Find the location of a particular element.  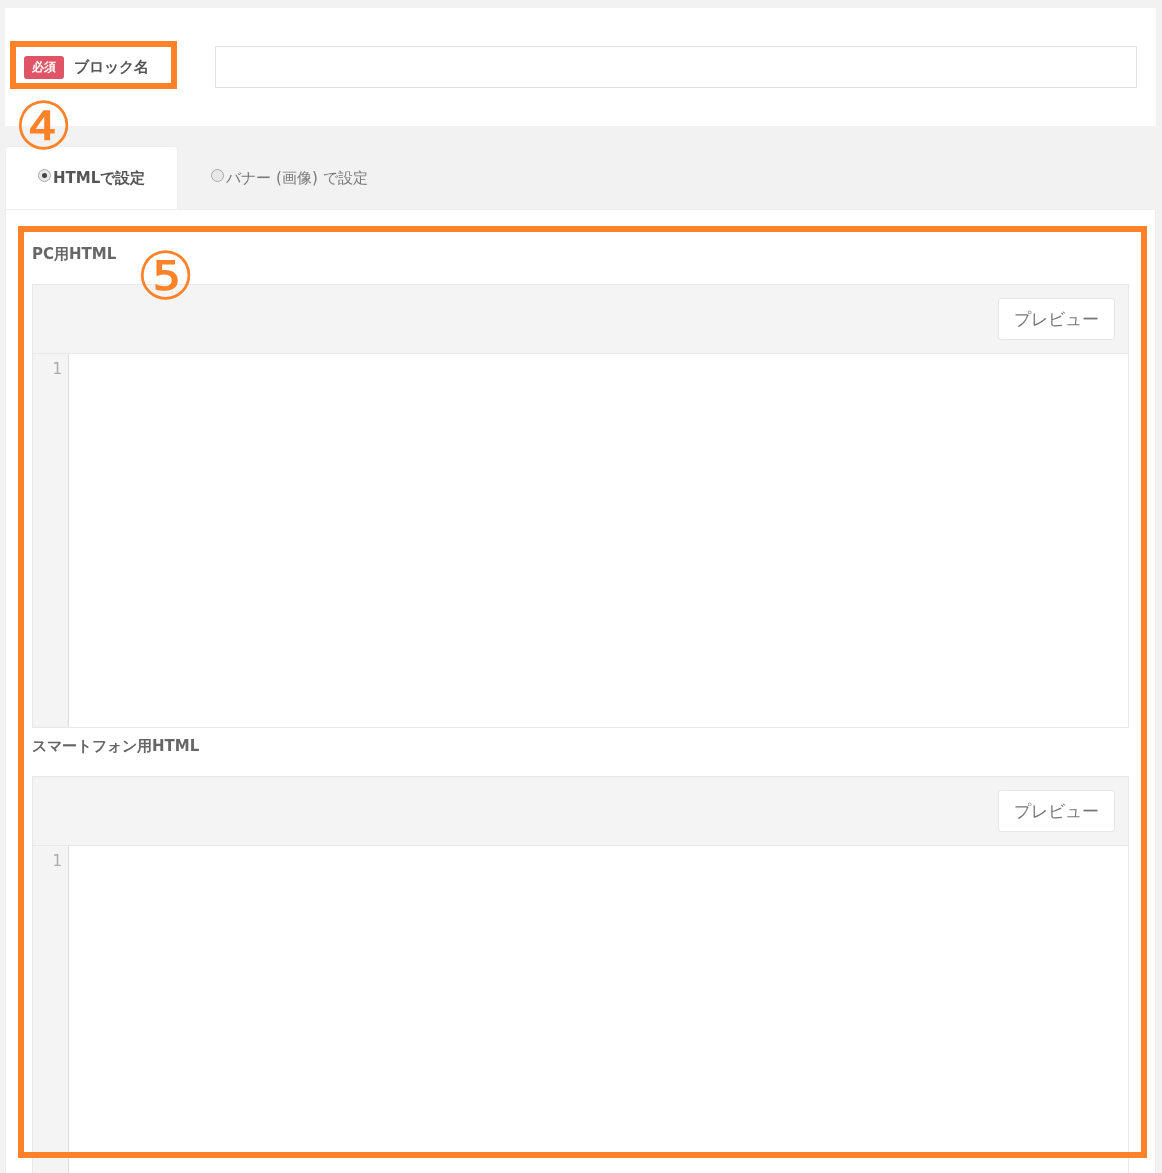

section-title: PC用HTML is located at coordinates (75, 254).